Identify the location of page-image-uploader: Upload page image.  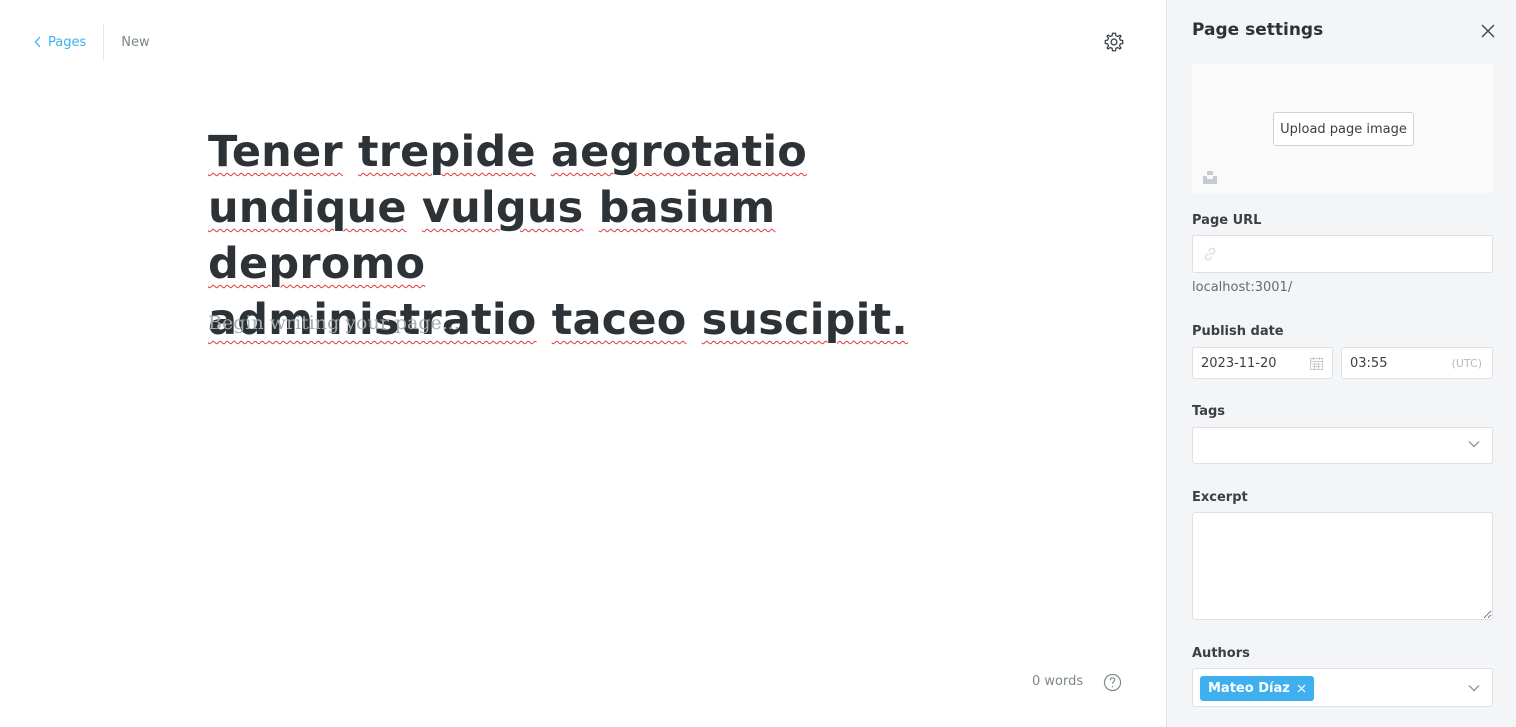
(1342, 128).